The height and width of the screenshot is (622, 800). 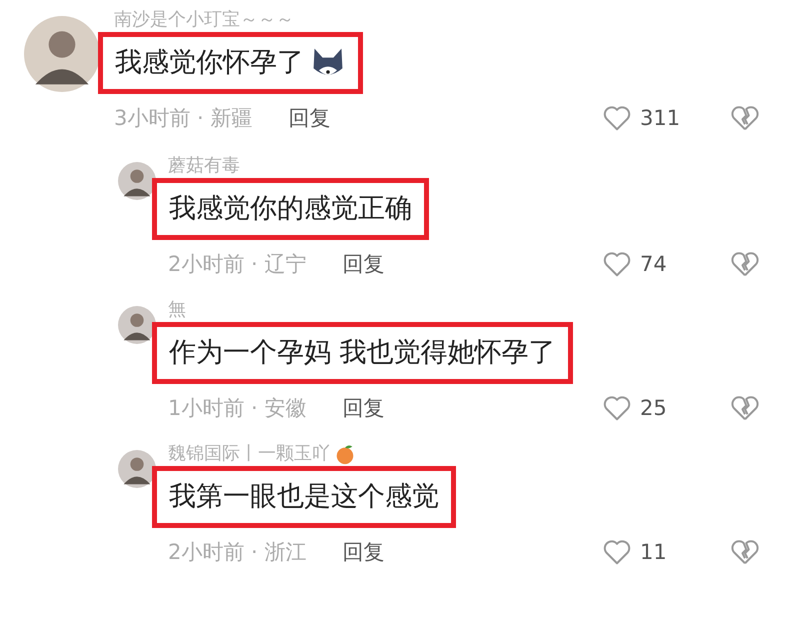 What do you see at coordinates (183, 118) in the screenshot?
I see `comment-meta: 3小时前 · 新疆` at bounding box center [183, 118].